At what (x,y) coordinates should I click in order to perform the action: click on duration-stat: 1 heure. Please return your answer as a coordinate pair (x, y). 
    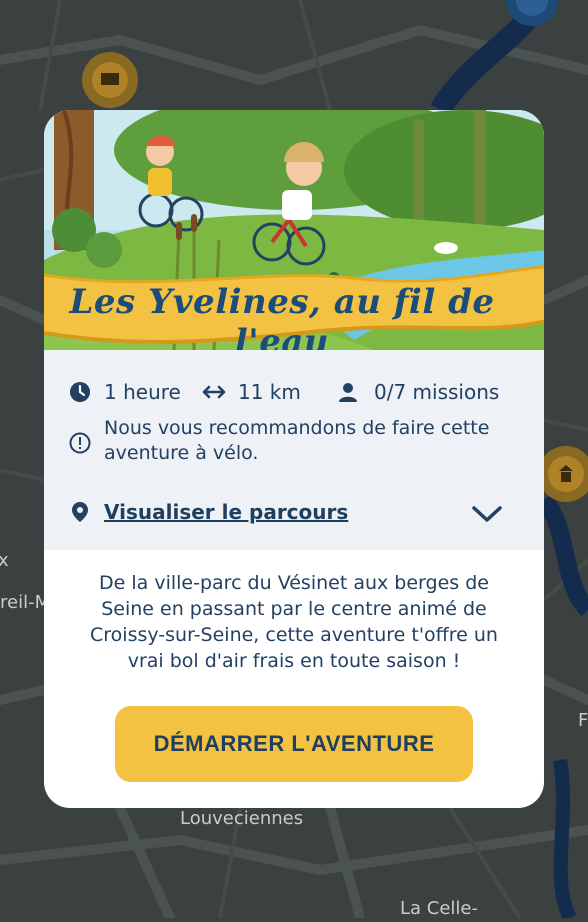
    Looking at the image, I should click on (124, 392).